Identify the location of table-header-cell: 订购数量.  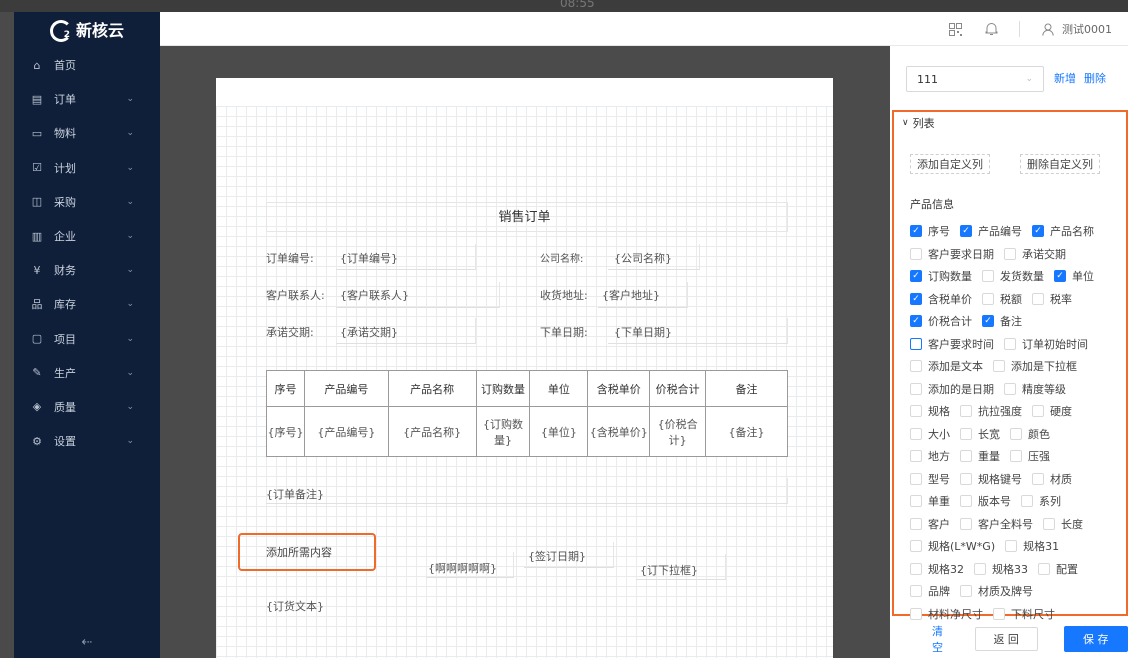
(503, 388).